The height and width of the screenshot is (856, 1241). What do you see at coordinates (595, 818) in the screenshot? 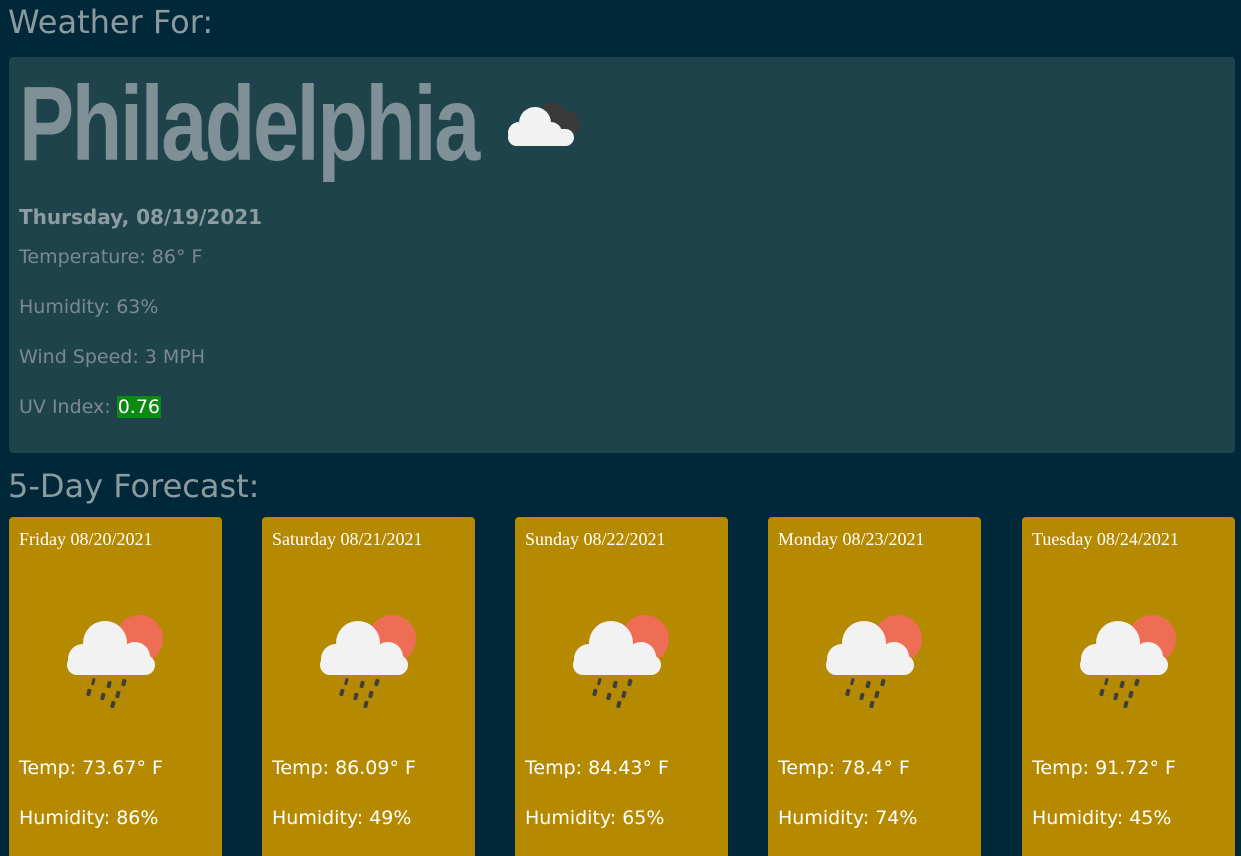
I see `forecast-day-humidity: Humidity: 65%` at bounding box center [595, 818].